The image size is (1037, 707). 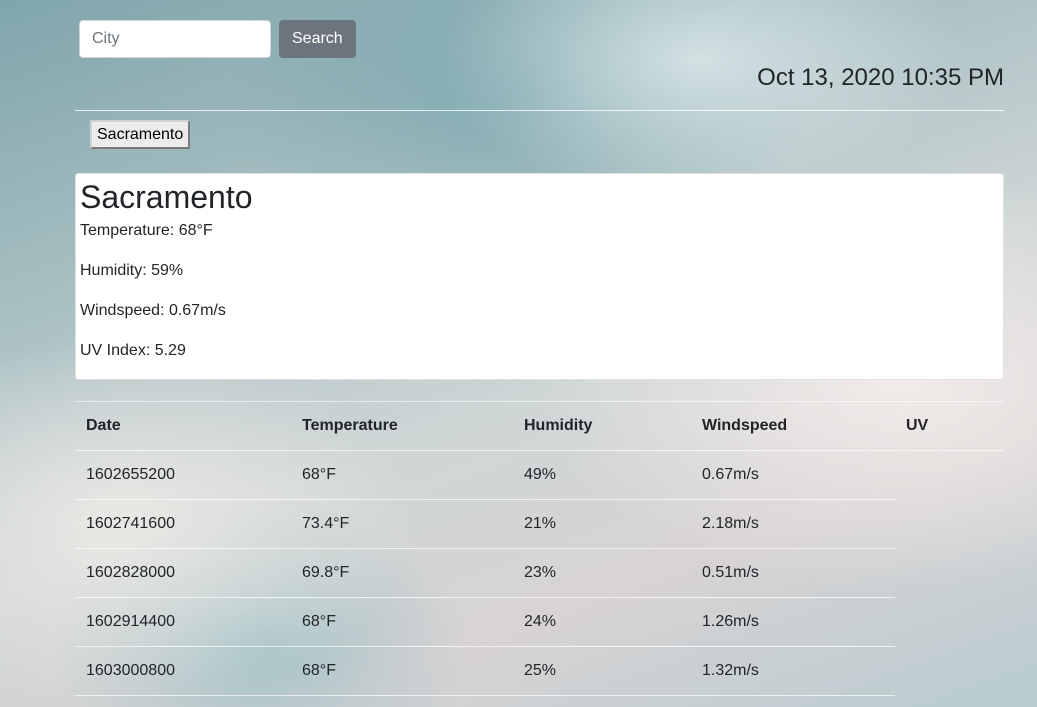 What do you see at coordinates (133, 351) in the screenshot?
I see `current-uv-index: UV Index: 5.29` at bounding box center [133, 351].